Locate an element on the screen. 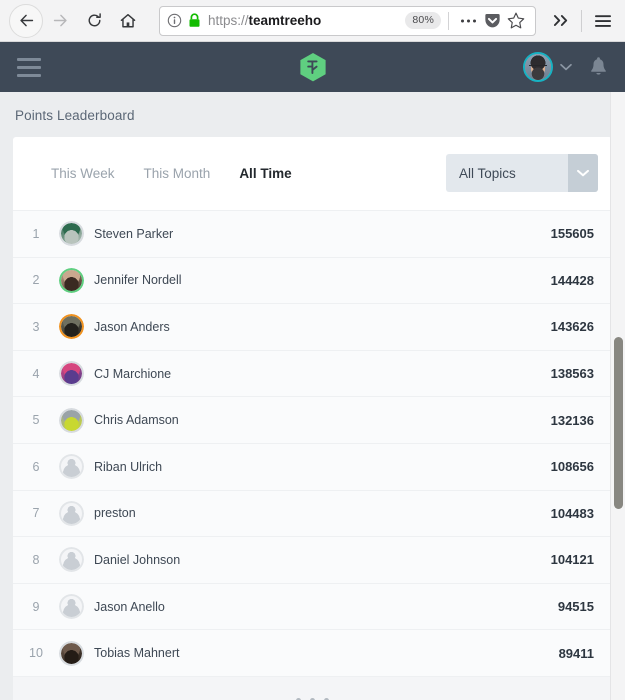  page-scrollbar is located at coordinates (617, 396).